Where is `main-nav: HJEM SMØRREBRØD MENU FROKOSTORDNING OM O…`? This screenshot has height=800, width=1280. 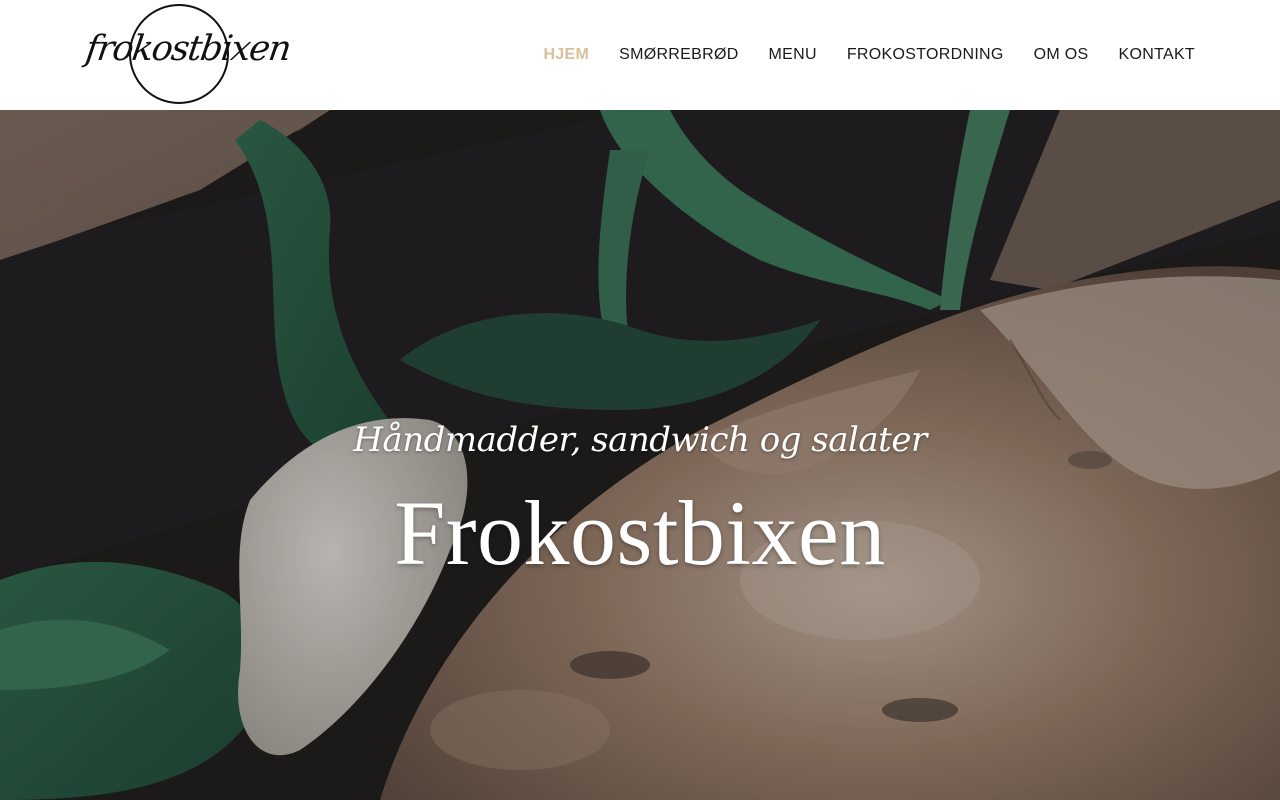
main-nav: HJEM SMØRREBRØD MENU FROKOSTORDNING OM O… is located at coordinates (869, 55).